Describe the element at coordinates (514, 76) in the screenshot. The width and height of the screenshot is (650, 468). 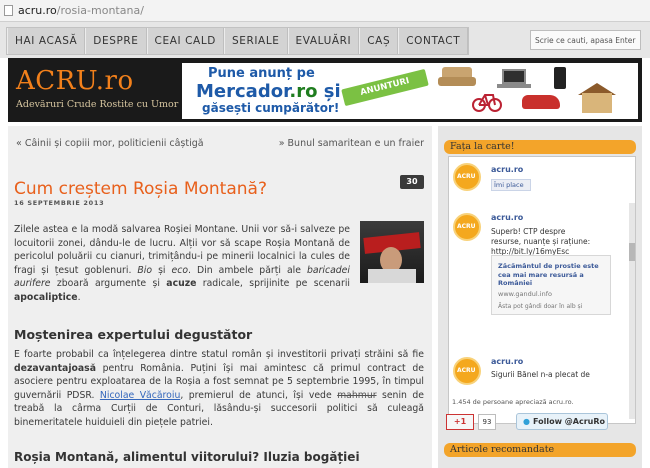
I see `laptop-icon` at that location.